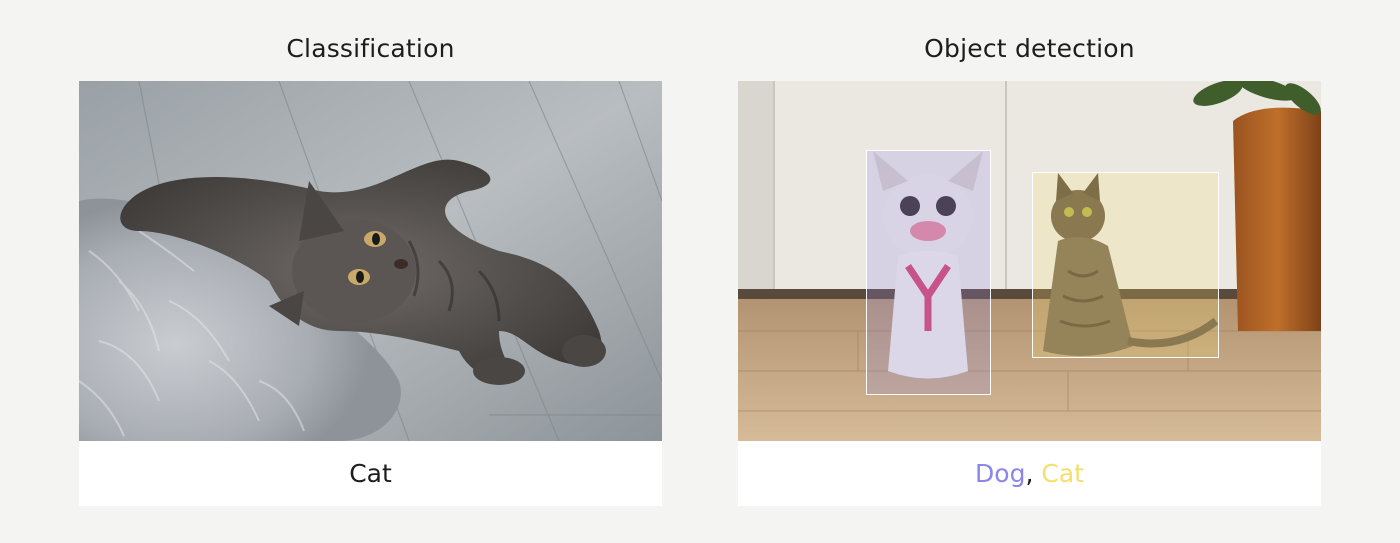  I want to click on classification-label: Cat, so click(370, 473).